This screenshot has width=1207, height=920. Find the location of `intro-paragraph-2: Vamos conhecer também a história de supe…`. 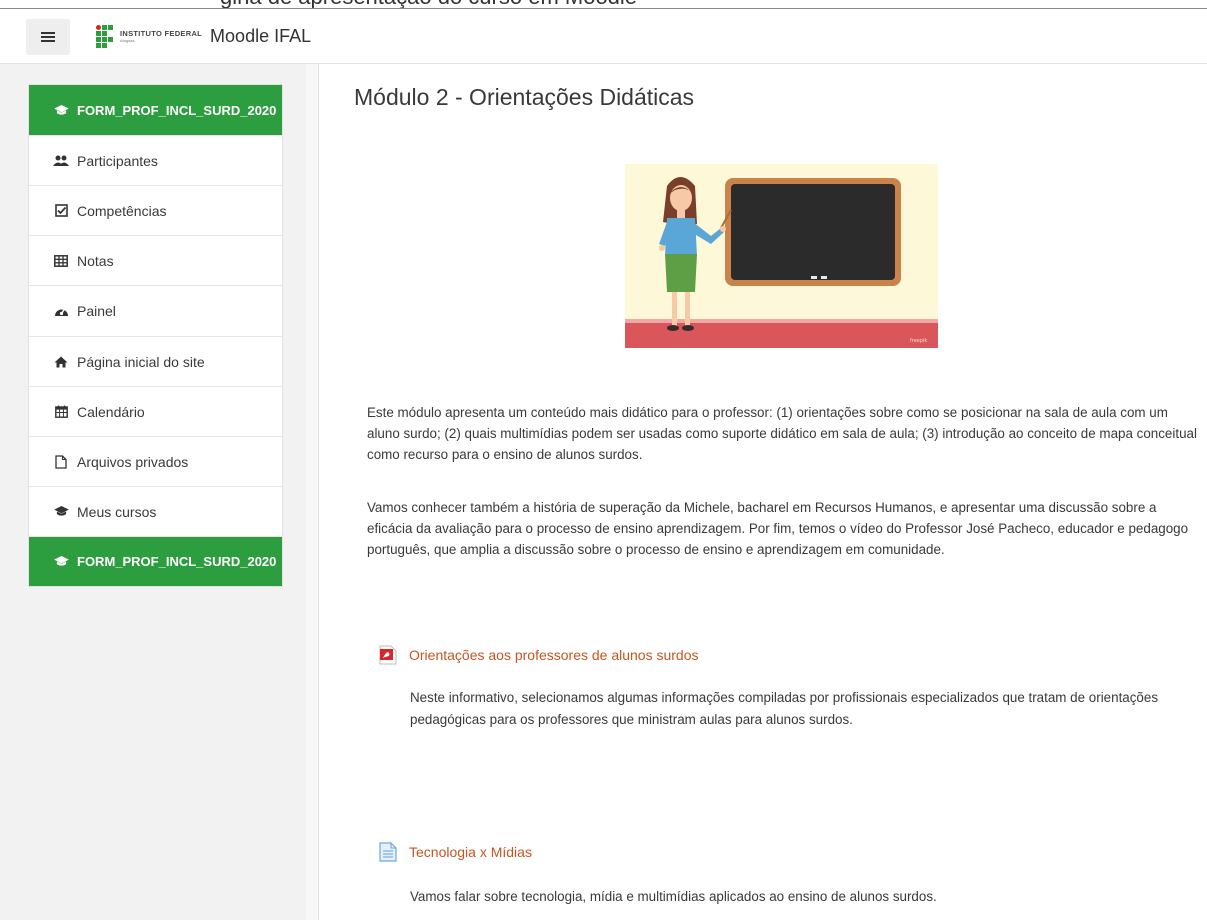

intro-paragraph-2: Vamos conhecer também a história de supe… is located at coordinates (778, 528).